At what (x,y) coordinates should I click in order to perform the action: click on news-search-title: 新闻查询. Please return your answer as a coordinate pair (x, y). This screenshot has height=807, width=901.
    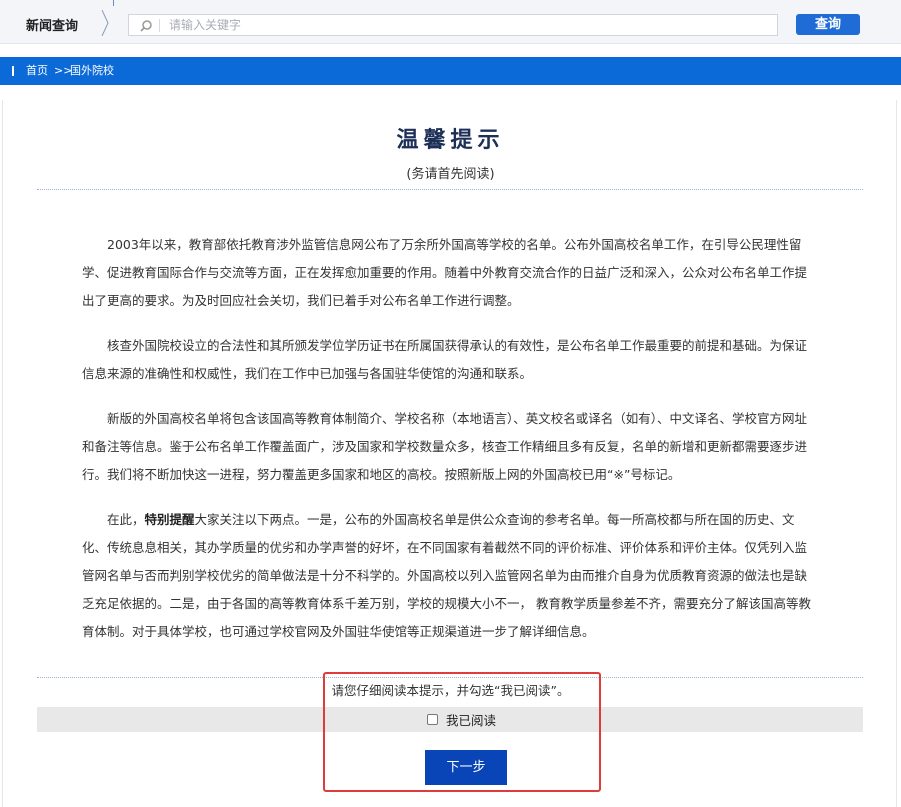
    Looking at the image, I should click on (52, 26).